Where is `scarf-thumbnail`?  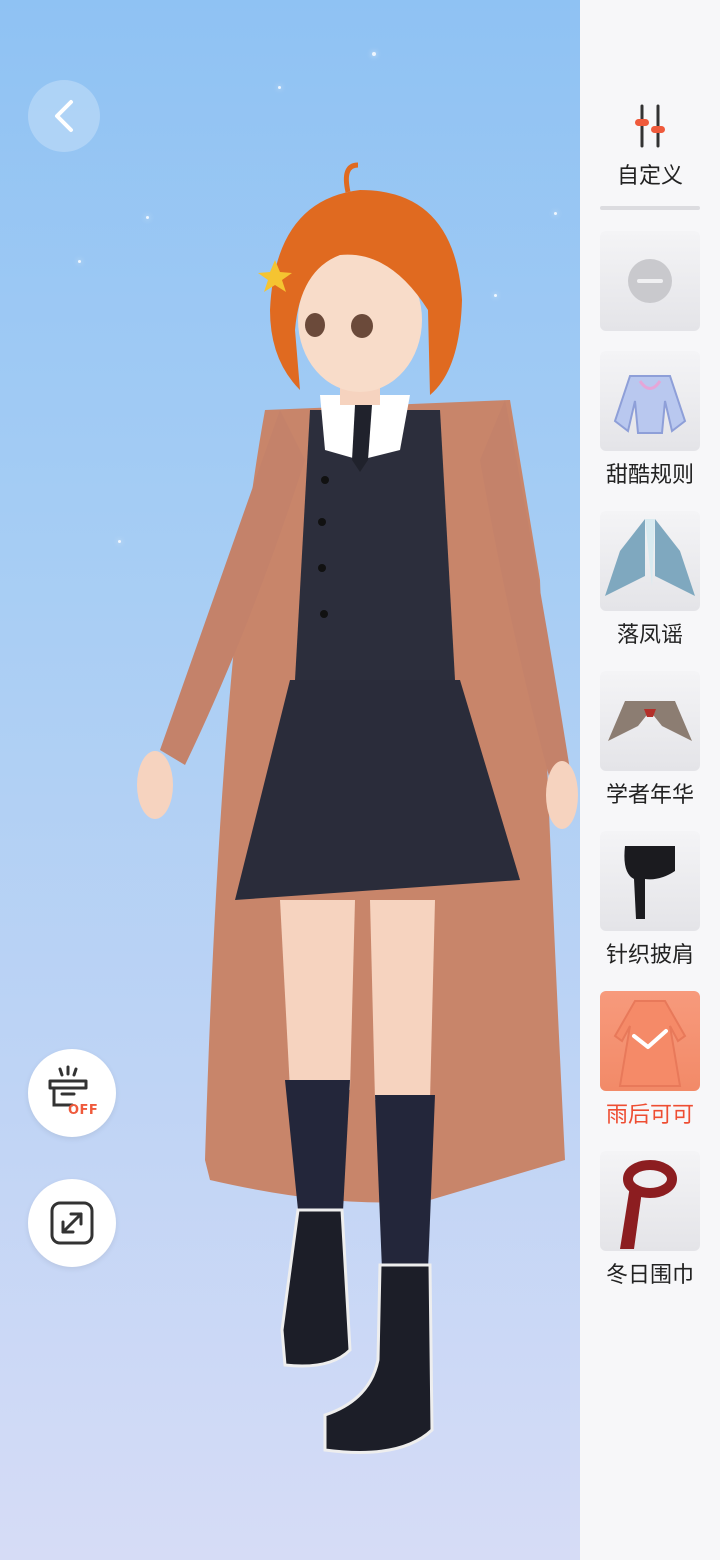 scarf-thumbnail is located at coordinates (648, 1204).